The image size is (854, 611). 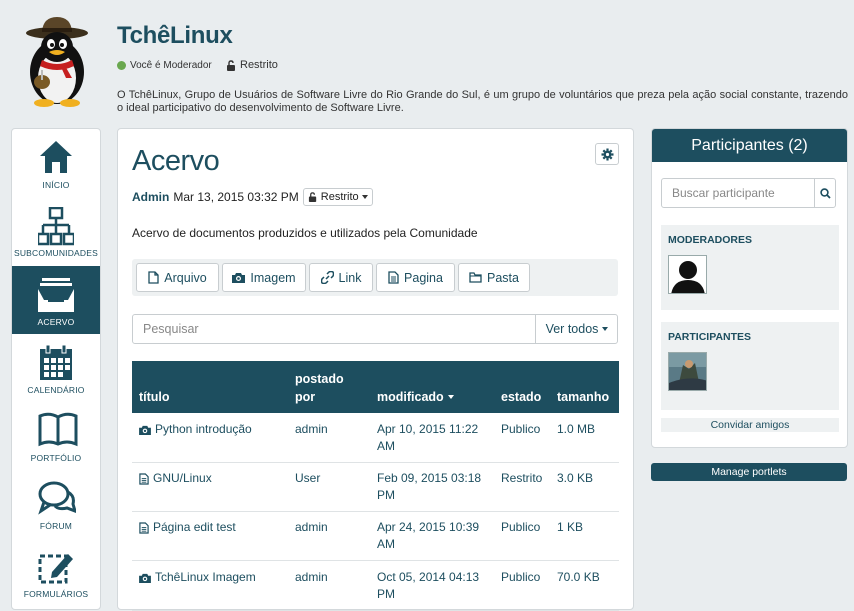 What do you see at coordinates (450, 397) in the screenshot?
I see `sort-caret-icon` at bounding box center [450, 397].